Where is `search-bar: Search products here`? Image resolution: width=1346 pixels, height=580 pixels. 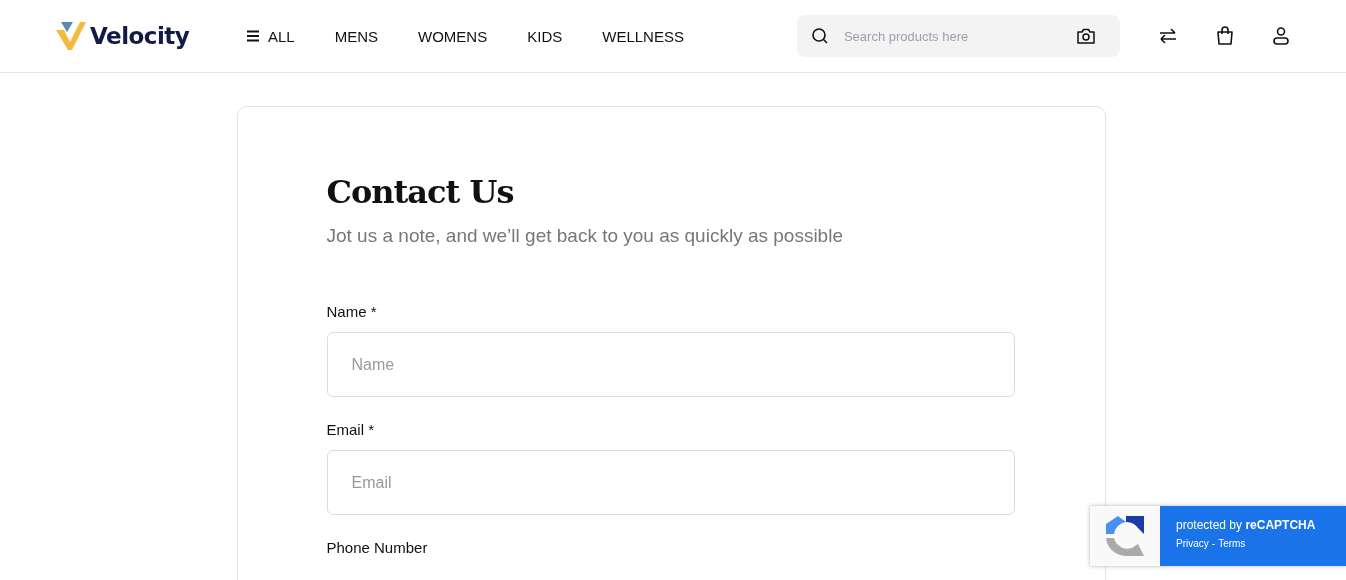
search-bar: Search products here is located at coordinates (958, 36).